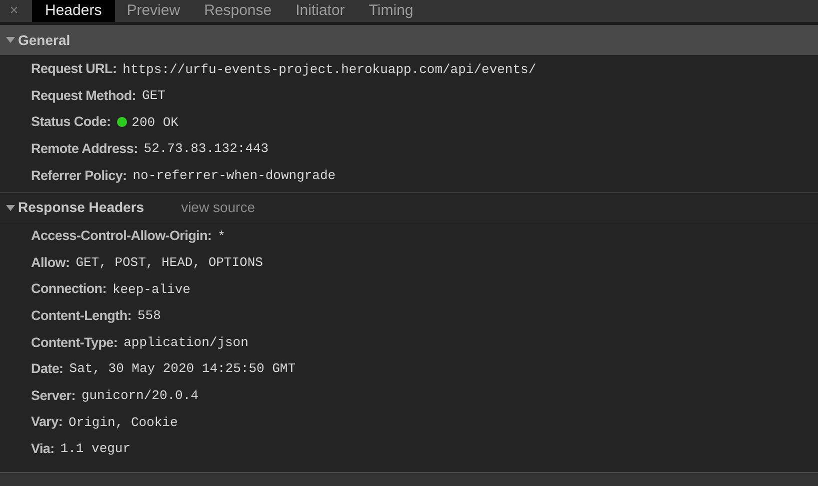  What do you see at coordinates (169, 263) in the screenshot?
I see `header-value: GET, POST, HEAD, OPTIONS` at bounding box center [169, 263].